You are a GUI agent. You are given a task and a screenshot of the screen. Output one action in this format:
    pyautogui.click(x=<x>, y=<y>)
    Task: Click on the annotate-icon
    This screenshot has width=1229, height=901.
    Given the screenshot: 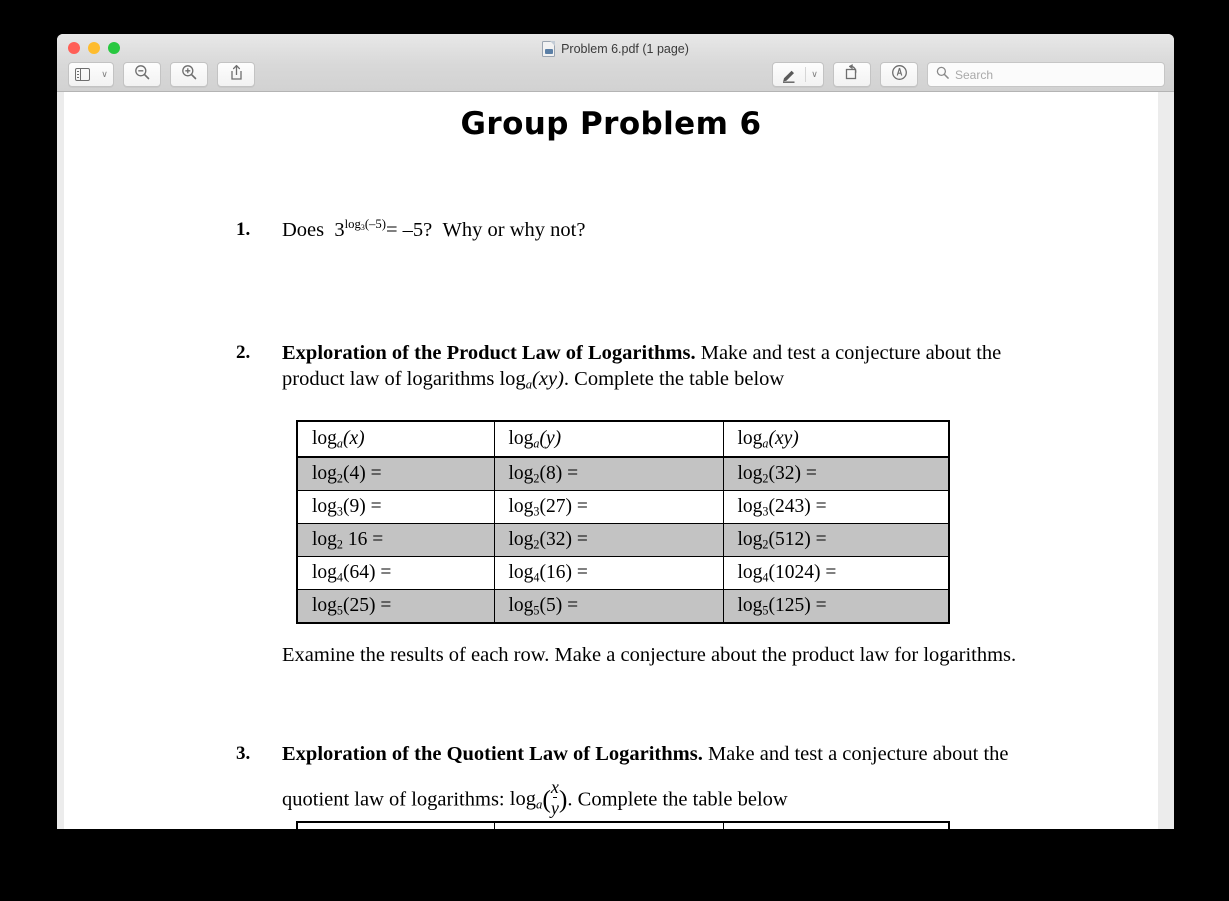 What is the action you would take?
    pyautogui.click(x=899, y=75)
    